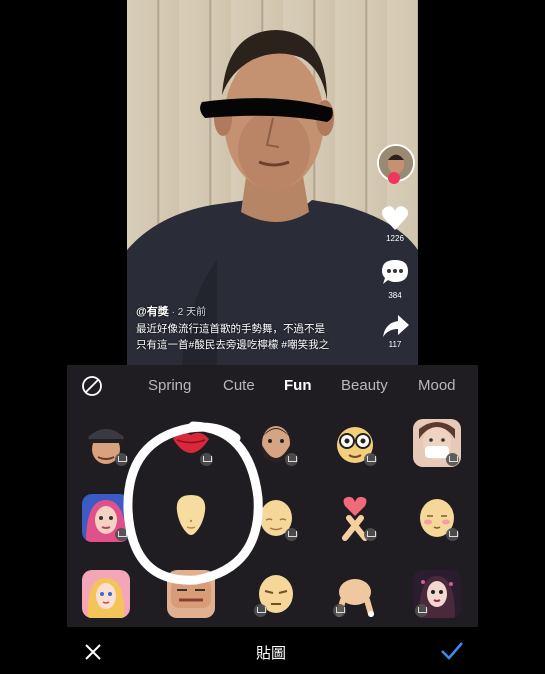 This screenshot has height=674, width=545. Describe the element at coordinates (193, 503) in the screenshot. I see `highlight-circle` at that location.